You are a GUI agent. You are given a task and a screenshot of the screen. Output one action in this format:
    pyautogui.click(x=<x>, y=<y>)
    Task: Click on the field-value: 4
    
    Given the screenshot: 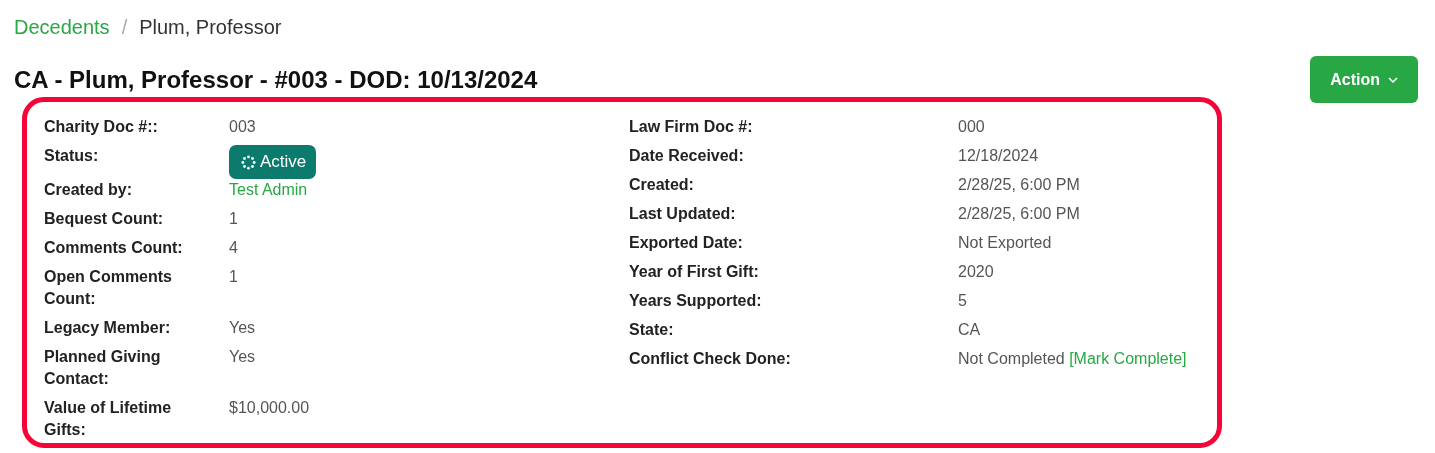 What is the action you would take?
    pyautogui.click(x=233, y=247)
    